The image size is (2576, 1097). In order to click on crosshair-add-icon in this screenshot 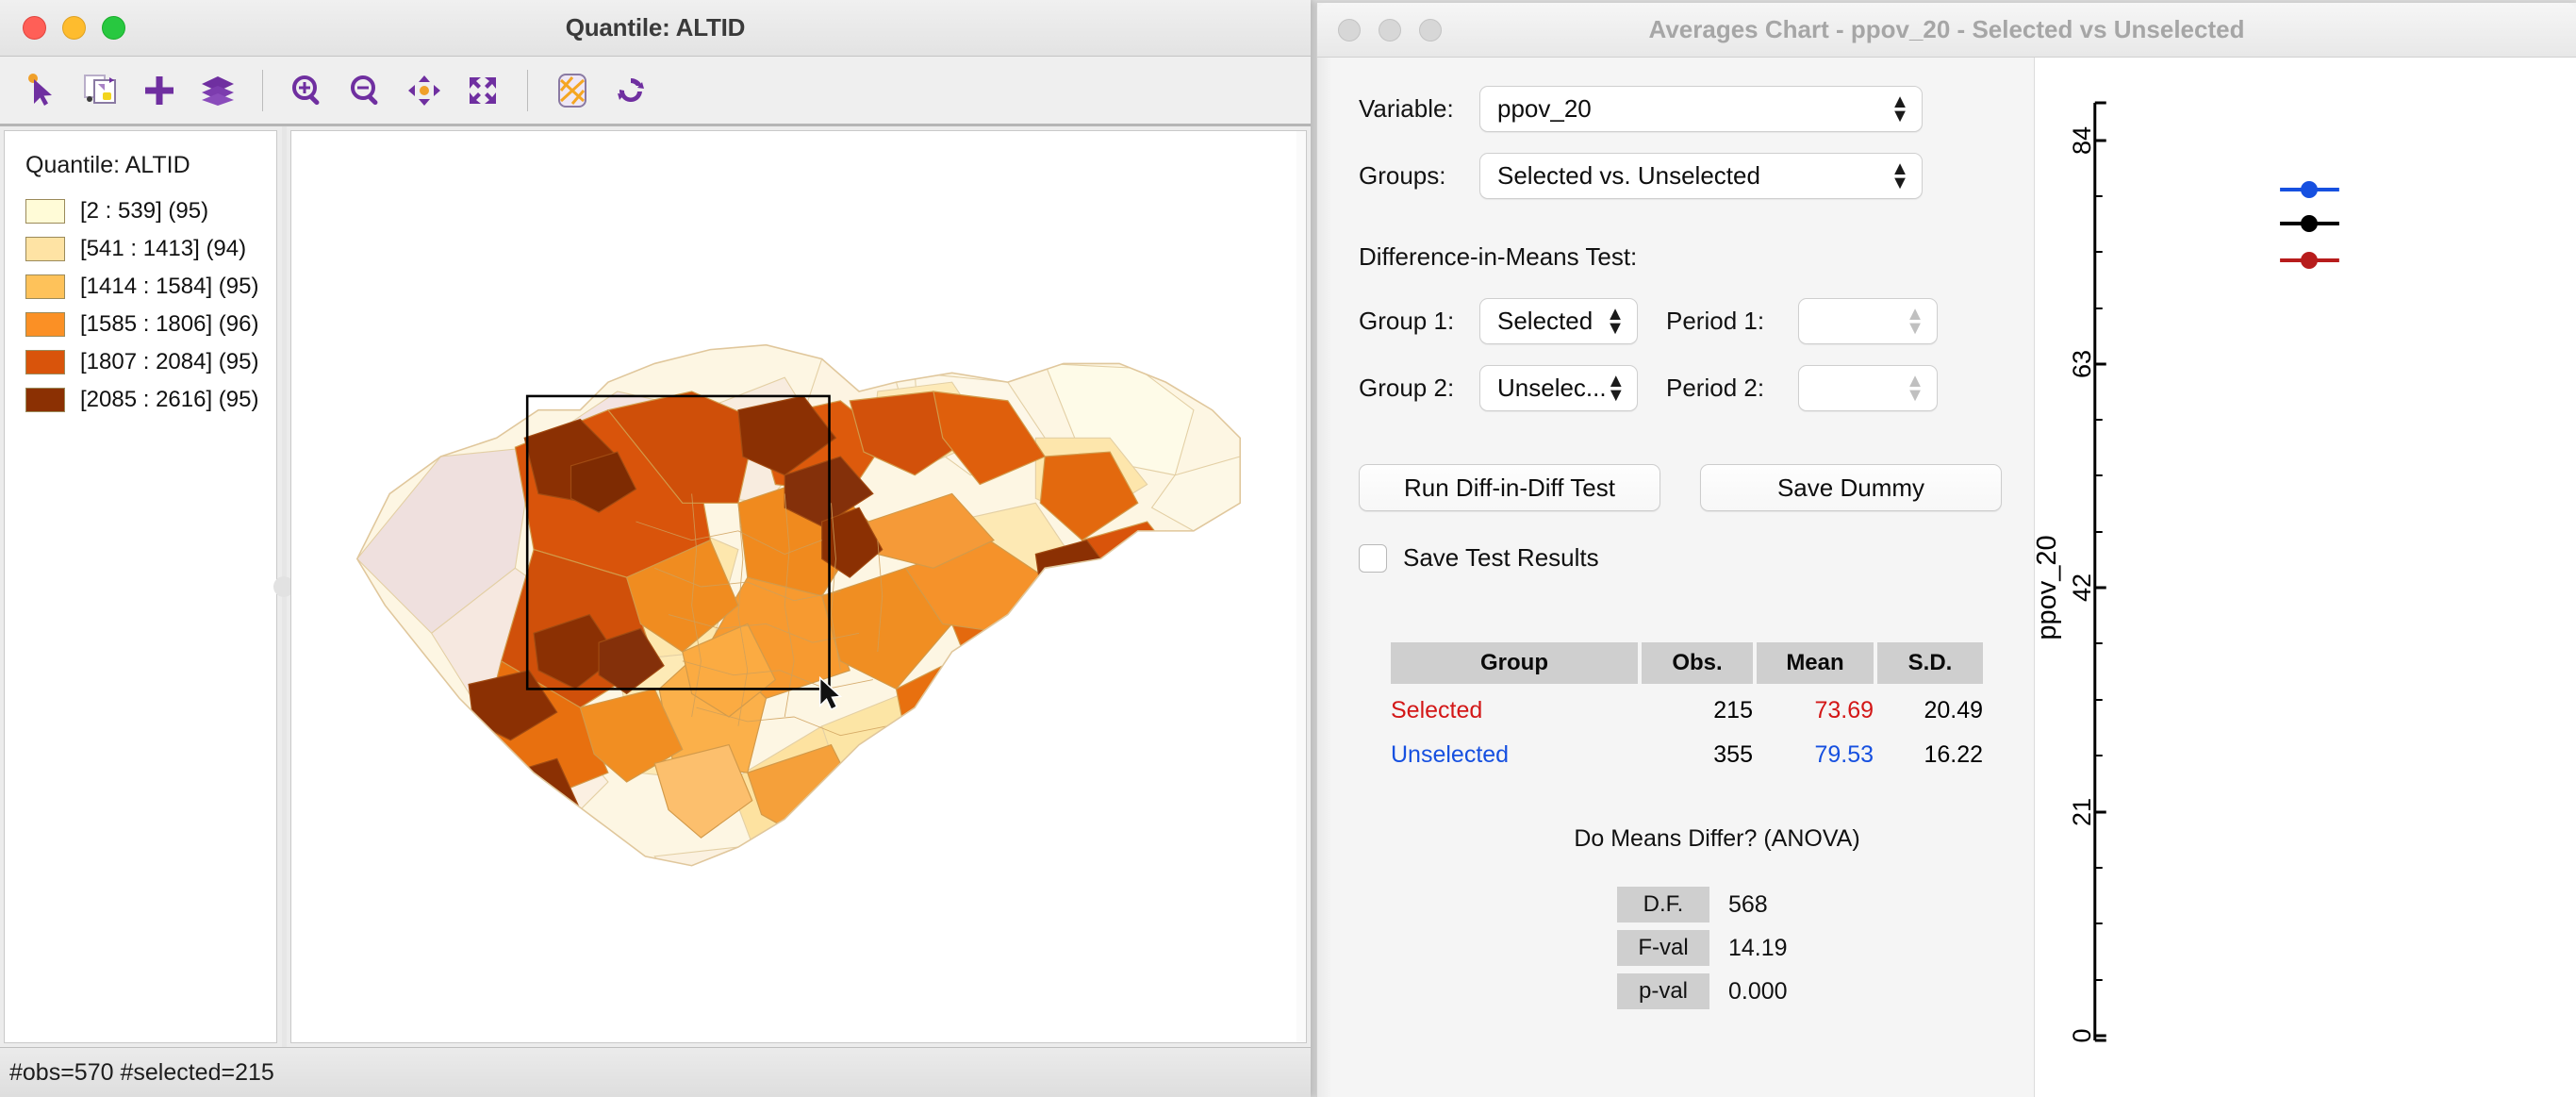, I will do `click(159, 90)`.